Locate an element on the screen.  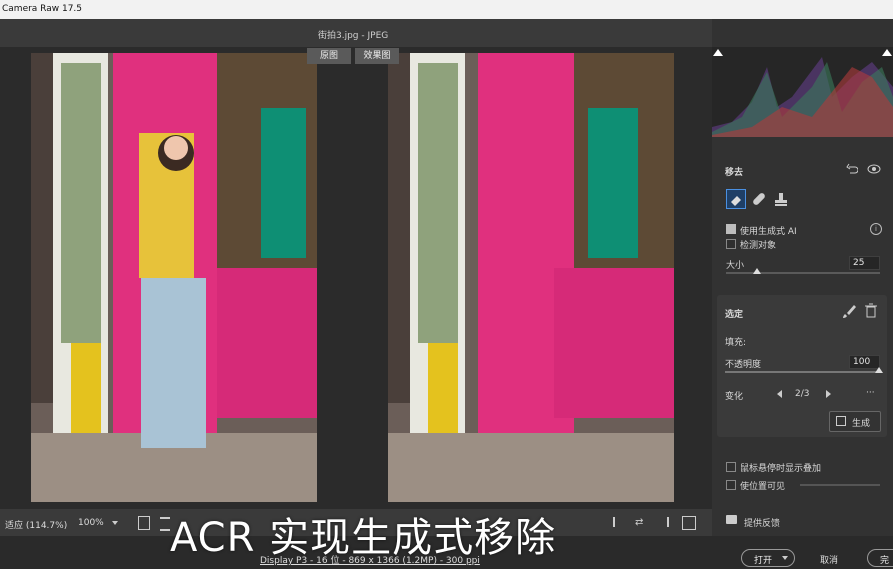
before-after-icon is located at coordinates (620, 522).